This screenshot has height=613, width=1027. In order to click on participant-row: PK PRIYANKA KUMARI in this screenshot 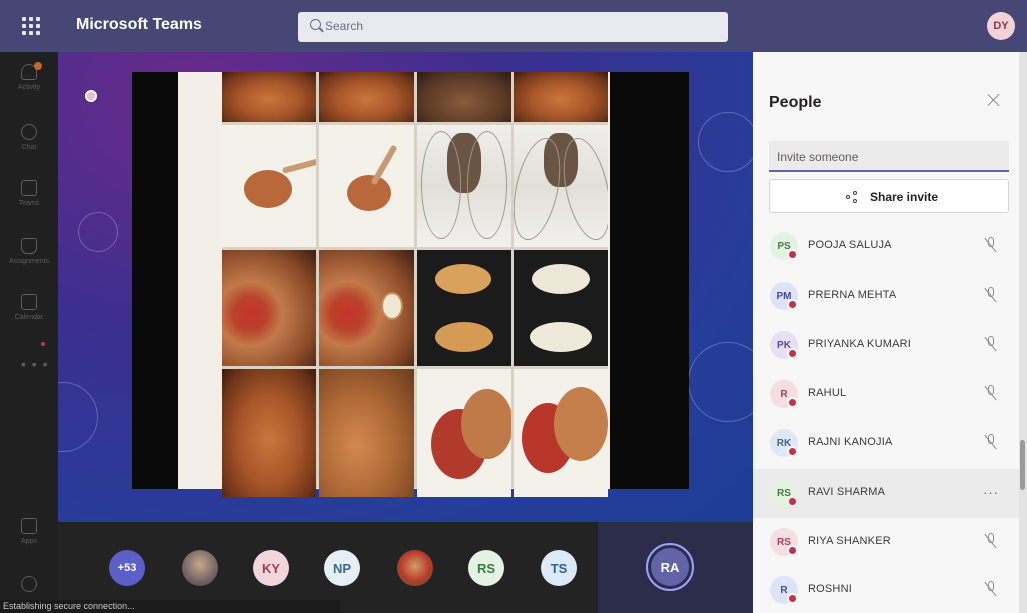, I will do `click(886, 345)`.